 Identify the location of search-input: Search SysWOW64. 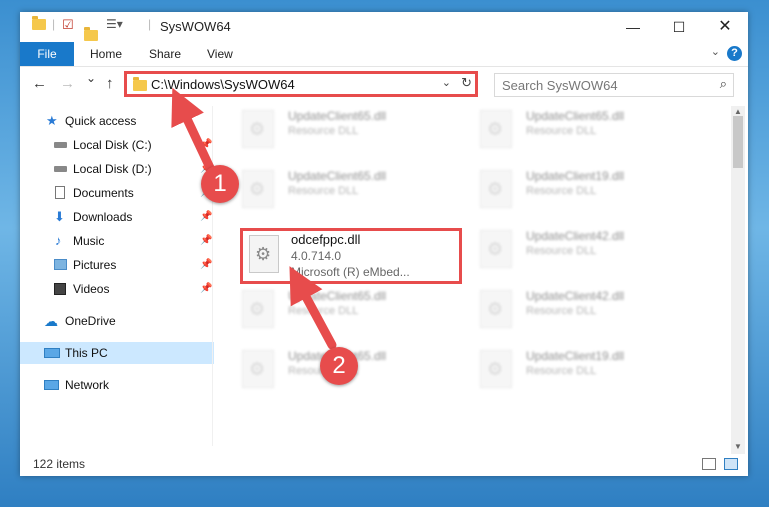
(560, 85).